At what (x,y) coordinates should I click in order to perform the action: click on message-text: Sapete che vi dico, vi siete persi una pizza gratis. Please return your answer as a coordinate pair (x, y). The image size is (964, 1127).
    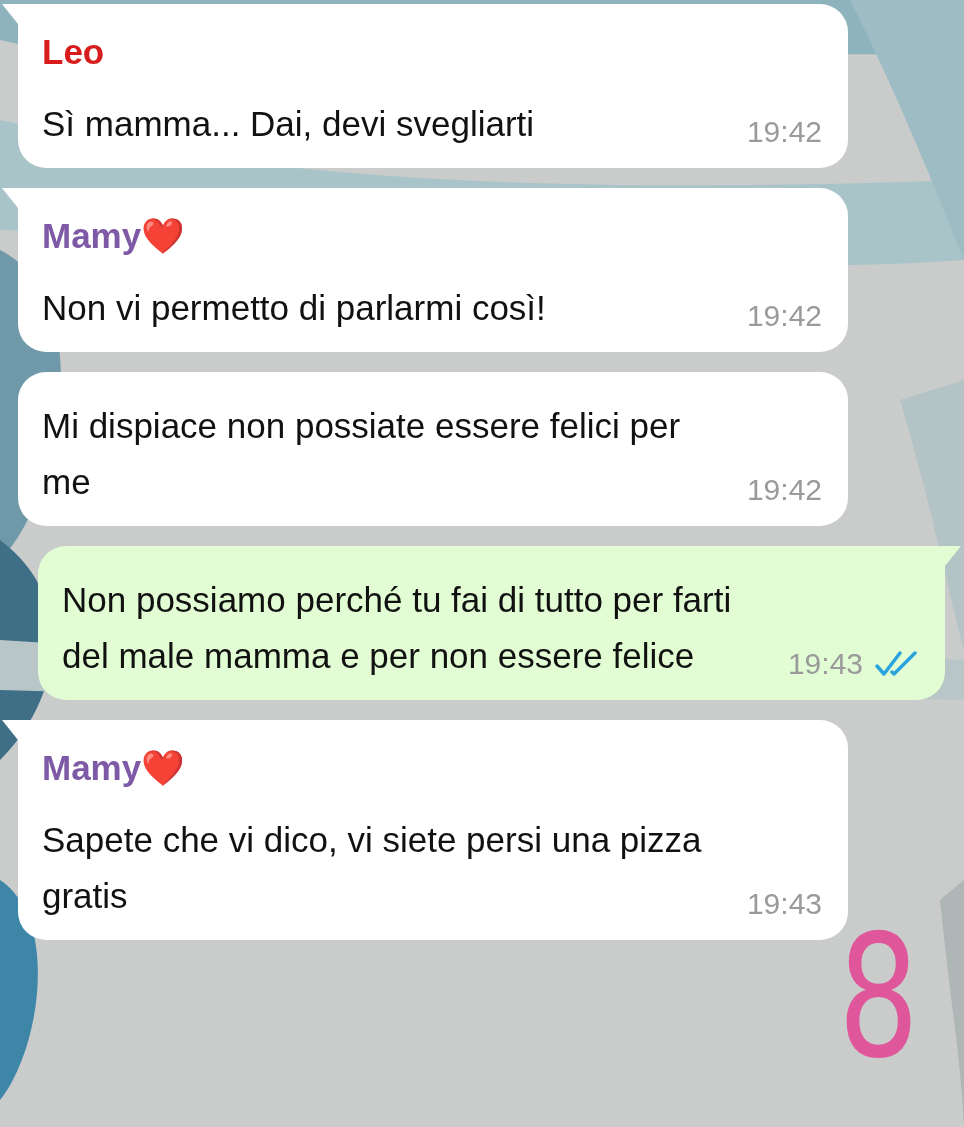
    Looking at the image, I should click on (372, 868).